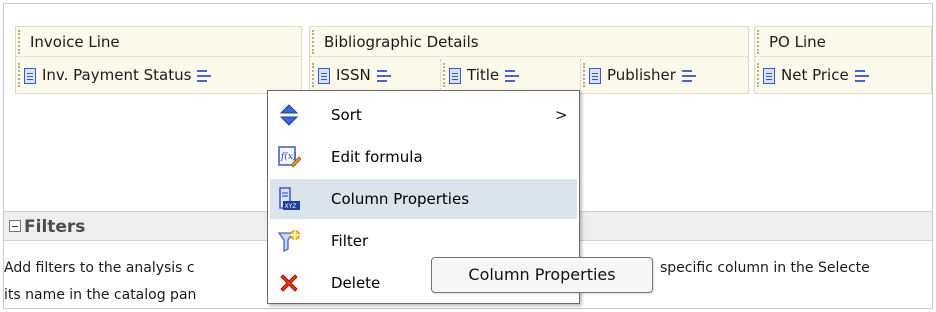  I want to click on filters-title: Filters, so click(55, 227).